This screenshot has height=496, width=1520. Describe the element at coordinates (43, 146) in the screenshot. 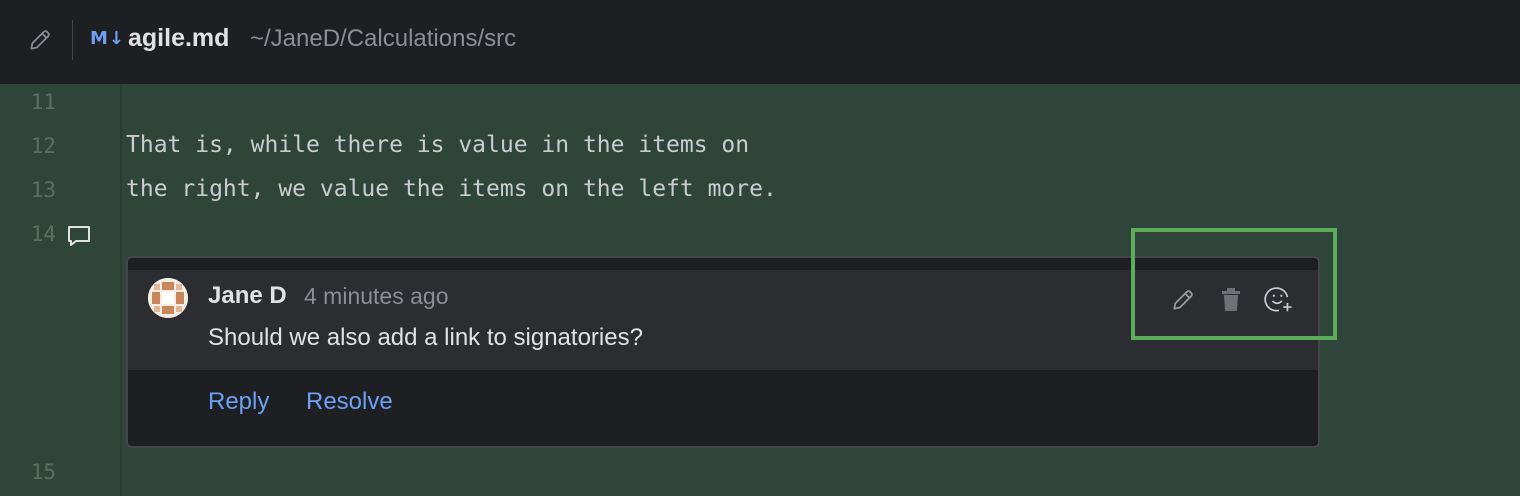

I see `line-number: 12` at that location.